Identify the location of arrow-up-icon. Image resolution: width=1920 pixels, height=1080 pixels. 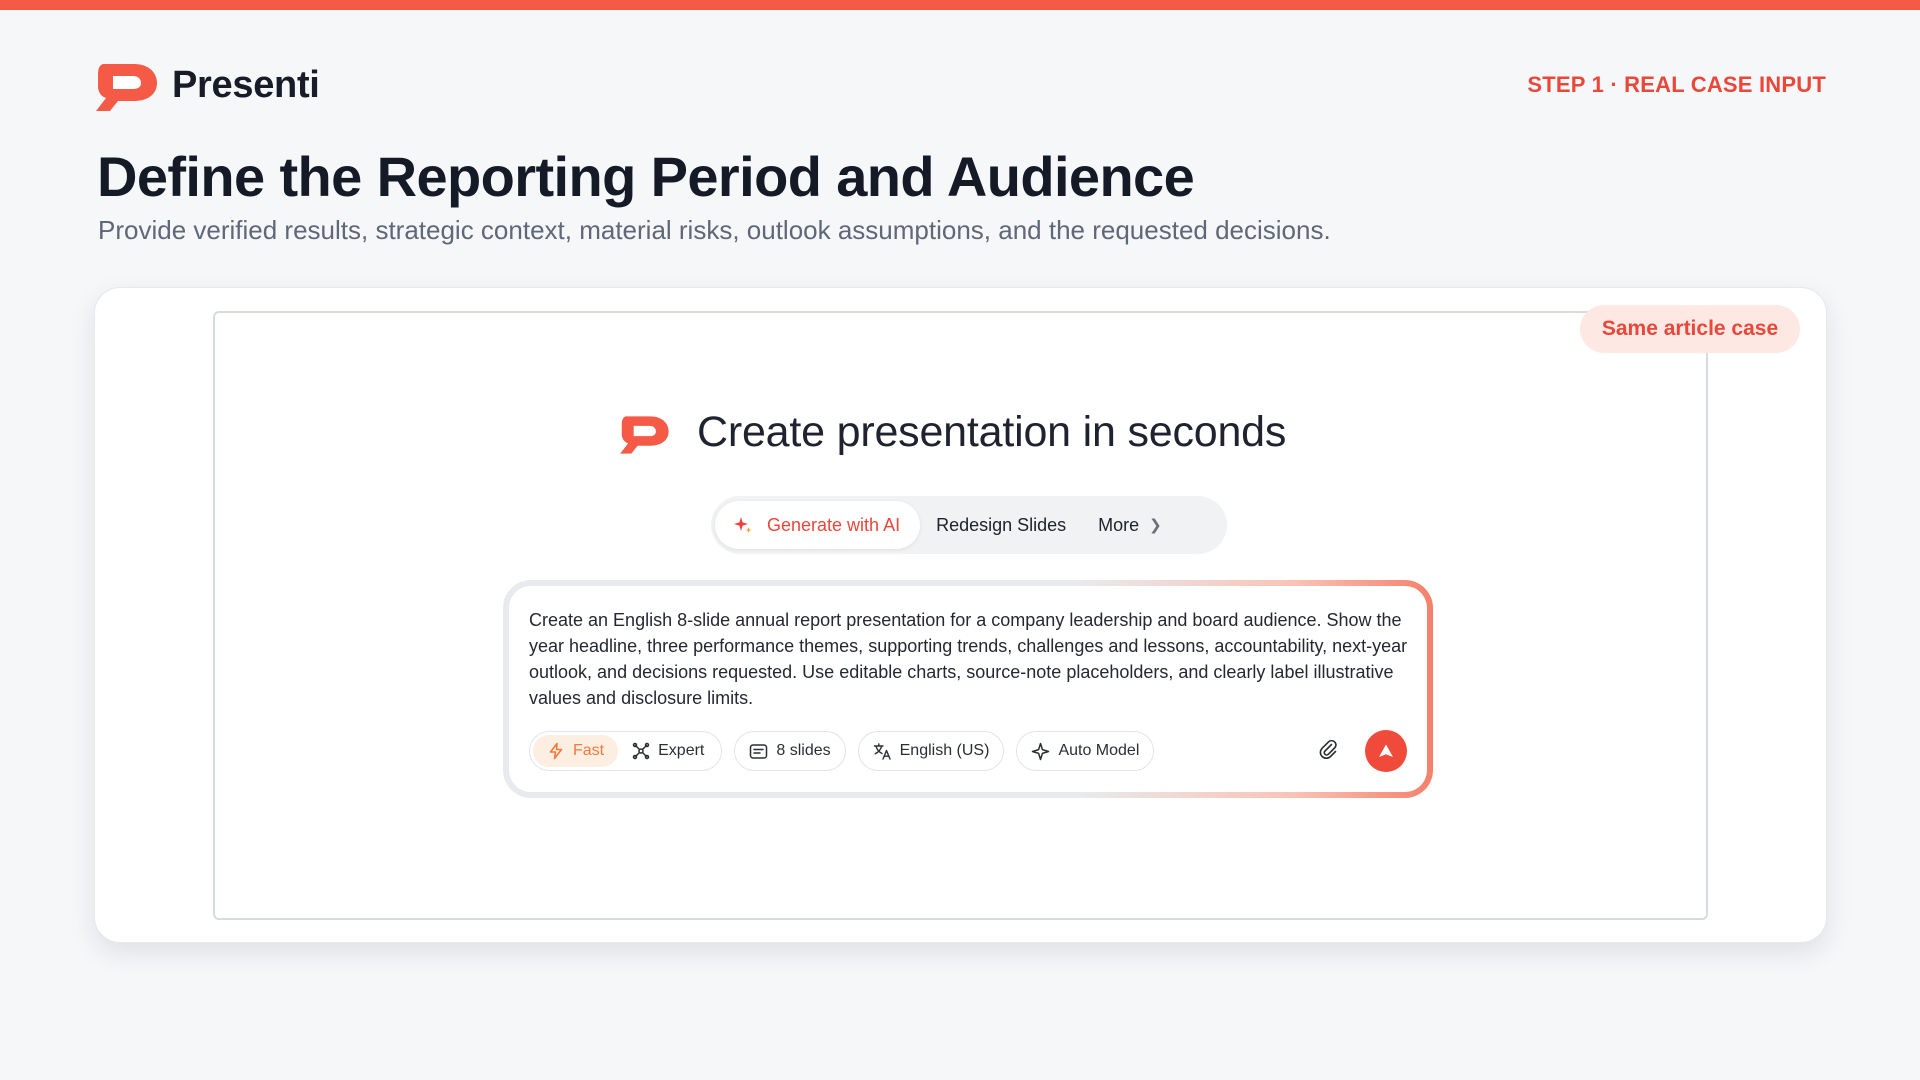
(1386, 750).